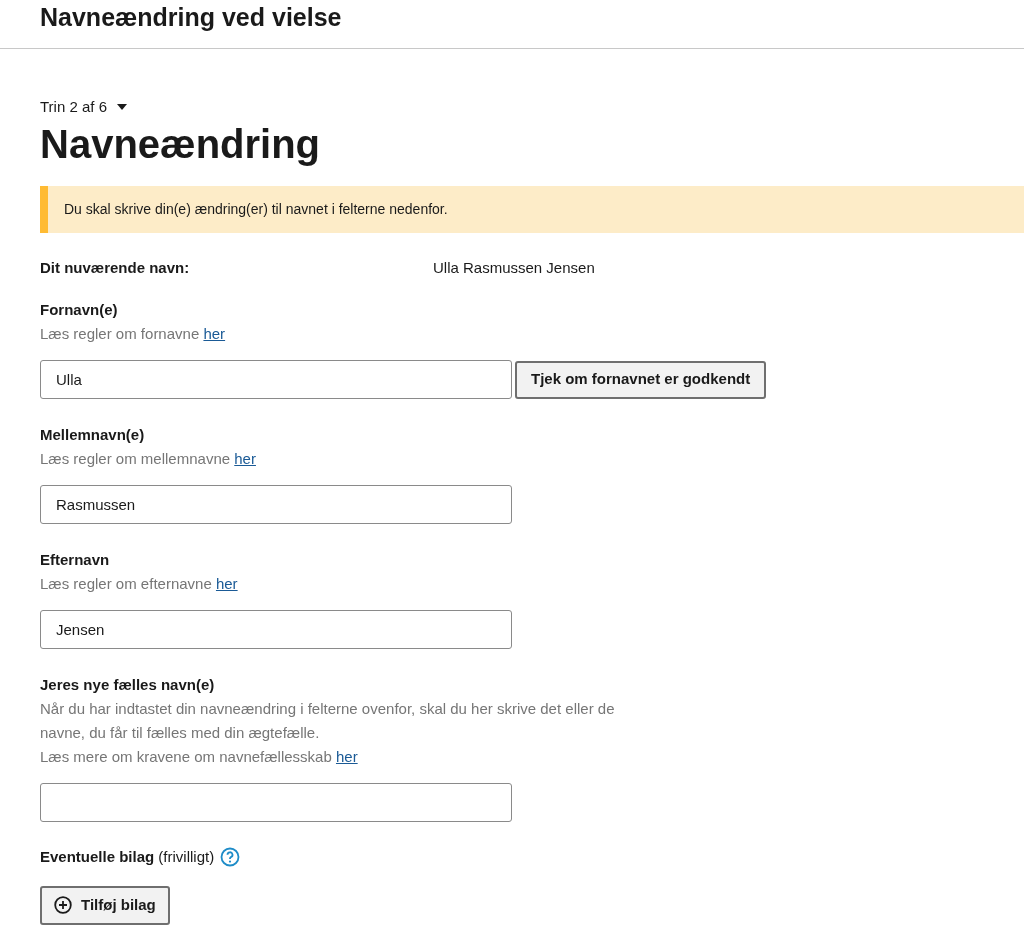 The width and height of the screenshot is (1024, 930). I want to click on add-attachment-button: Tilføj bilag, so click(105, 905).